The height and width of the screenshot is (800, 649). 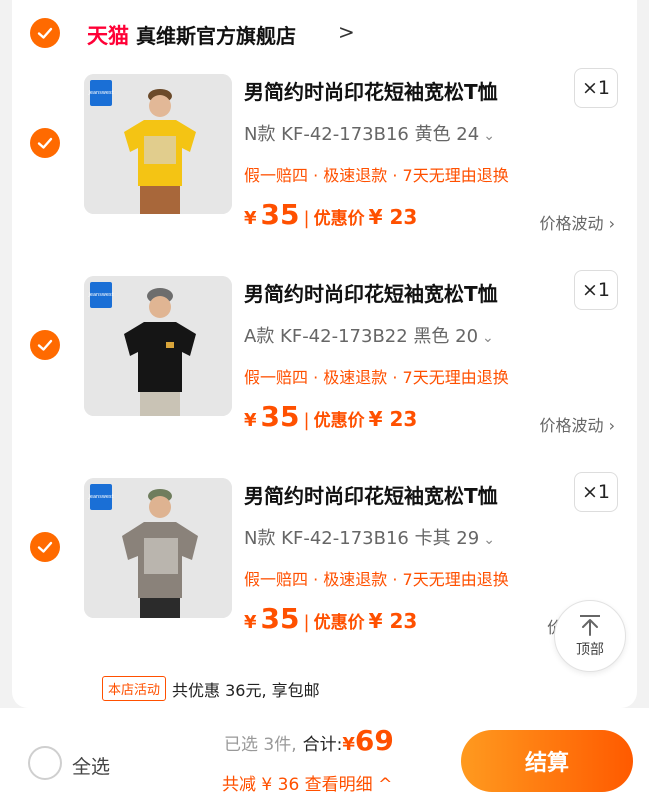 I want to click on sku-selector: A款 KF-42-173B22 黑色 20 ⌄, so click(x=369, y=335).